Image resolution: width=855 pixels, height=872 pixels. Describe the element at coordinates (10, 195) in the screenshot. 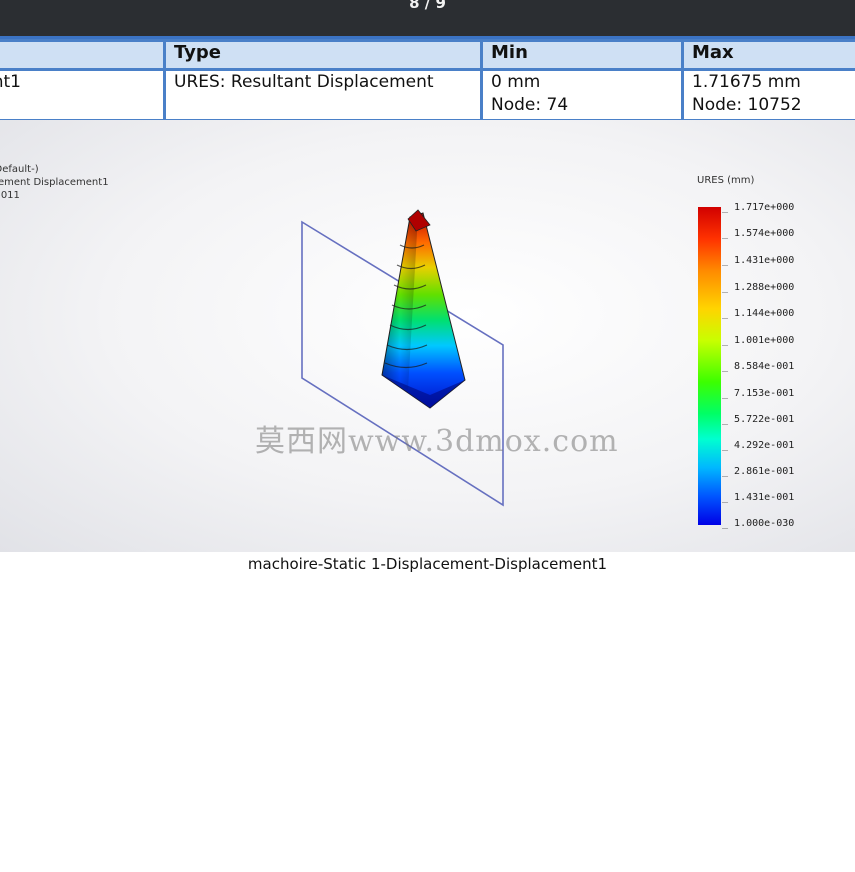

I see `plot-info-line: : 6.03011` at that location.